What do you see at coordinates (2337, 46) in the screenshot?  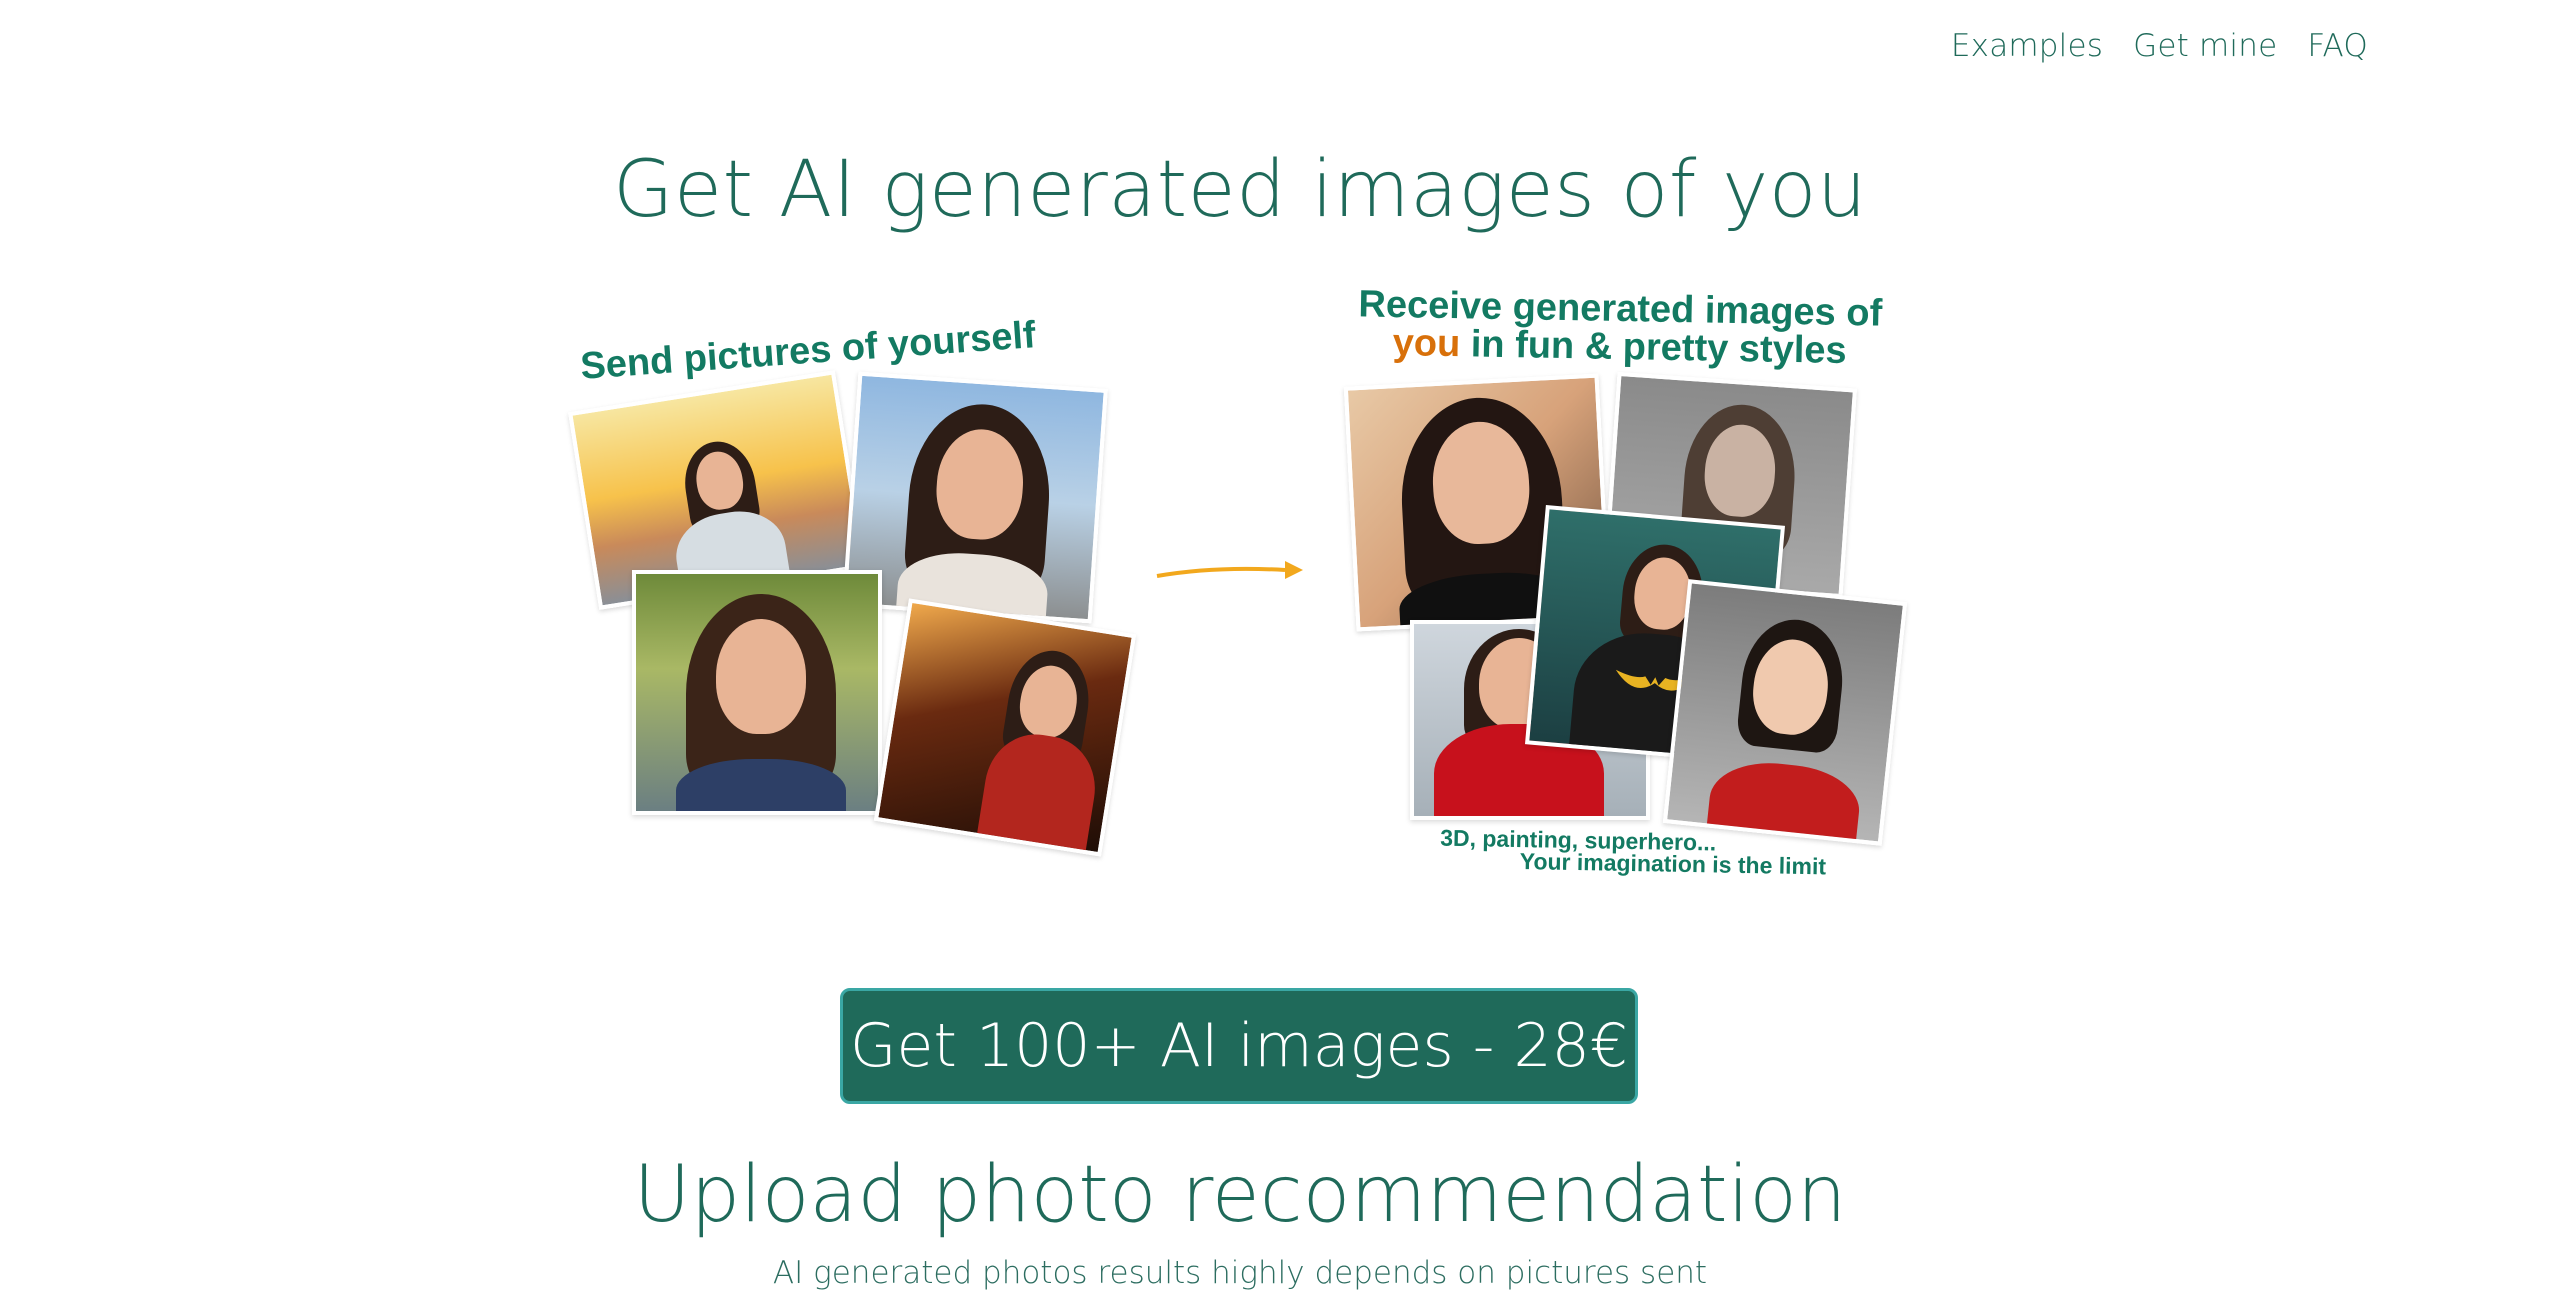 I see `nav-link-faq: FAQ` at bounding box center [2337, 46].